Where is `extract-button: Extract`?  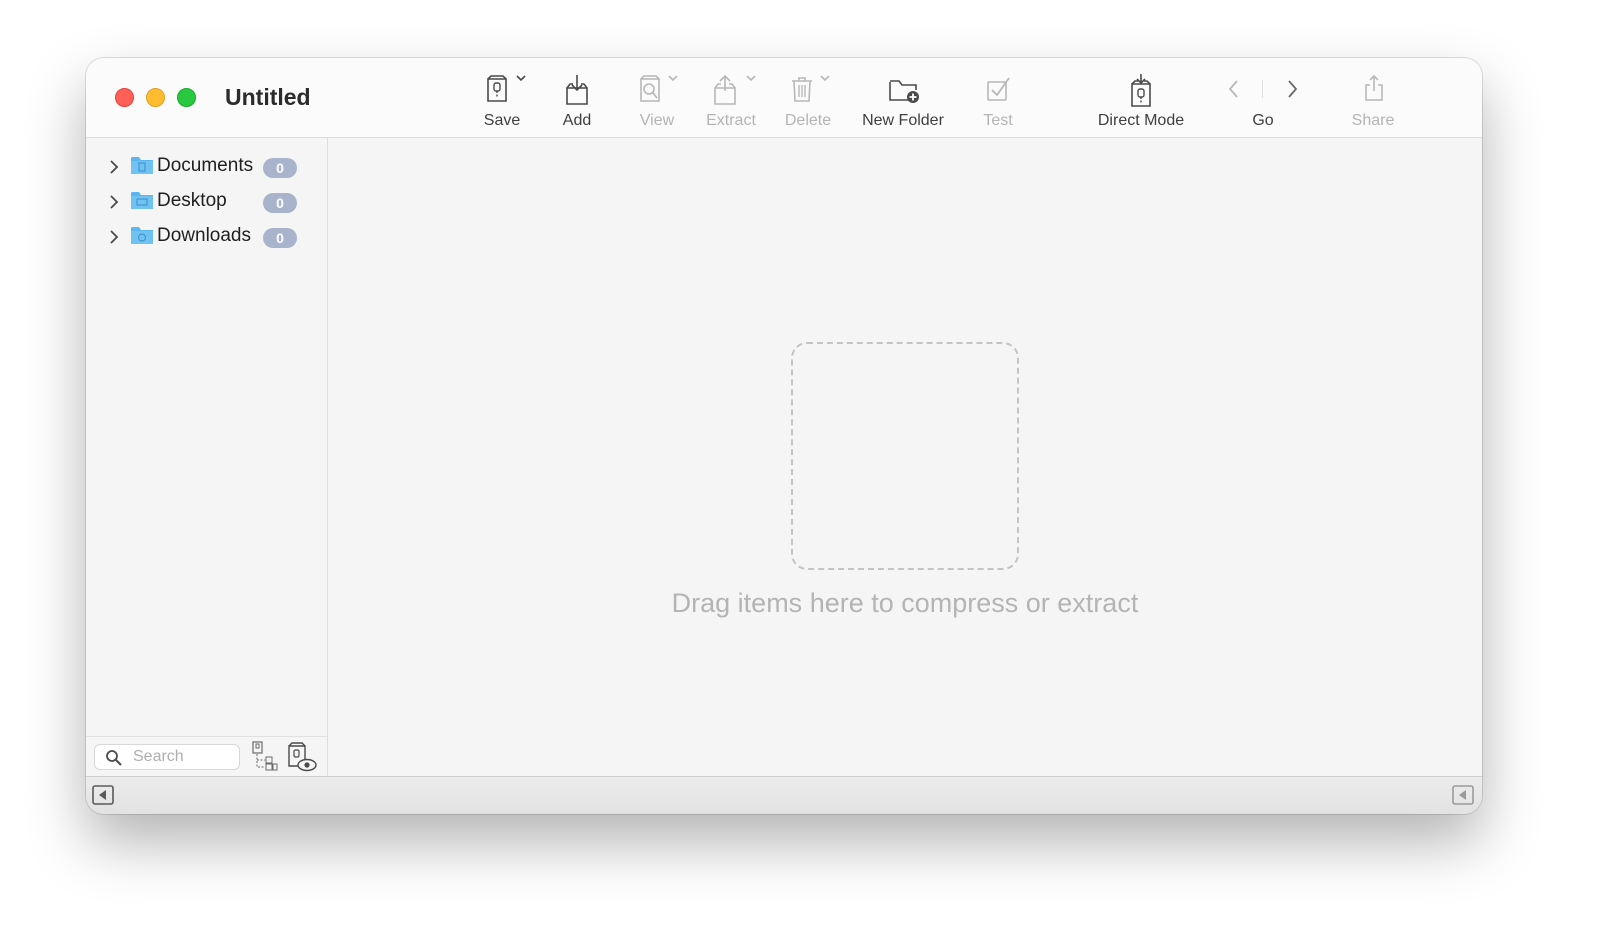
extract-button: Extract is located at coordinates (731, 103).